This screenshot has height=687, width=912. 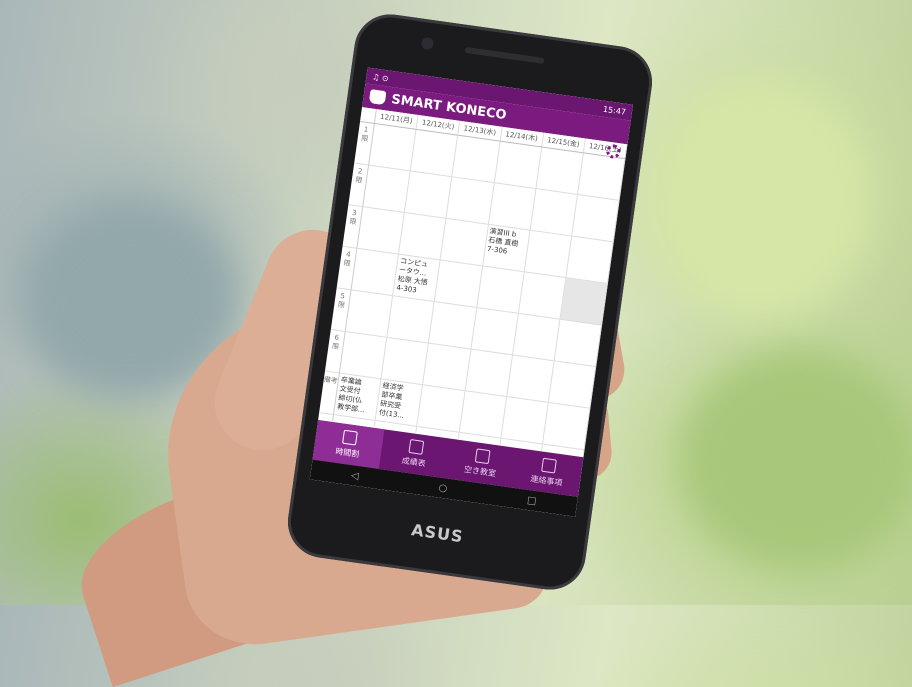 What do you see at coordinates (354, 476) in the screenshot?
I see `back-icon: ◁` at bounding box center [354, 476].